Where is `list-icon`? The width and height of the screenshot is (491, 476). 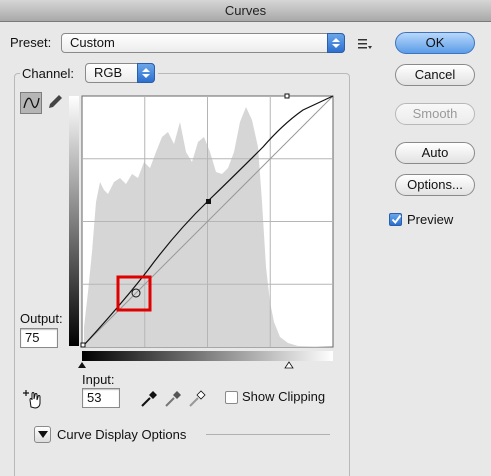
list-icon is located at coordinates (365, 44).